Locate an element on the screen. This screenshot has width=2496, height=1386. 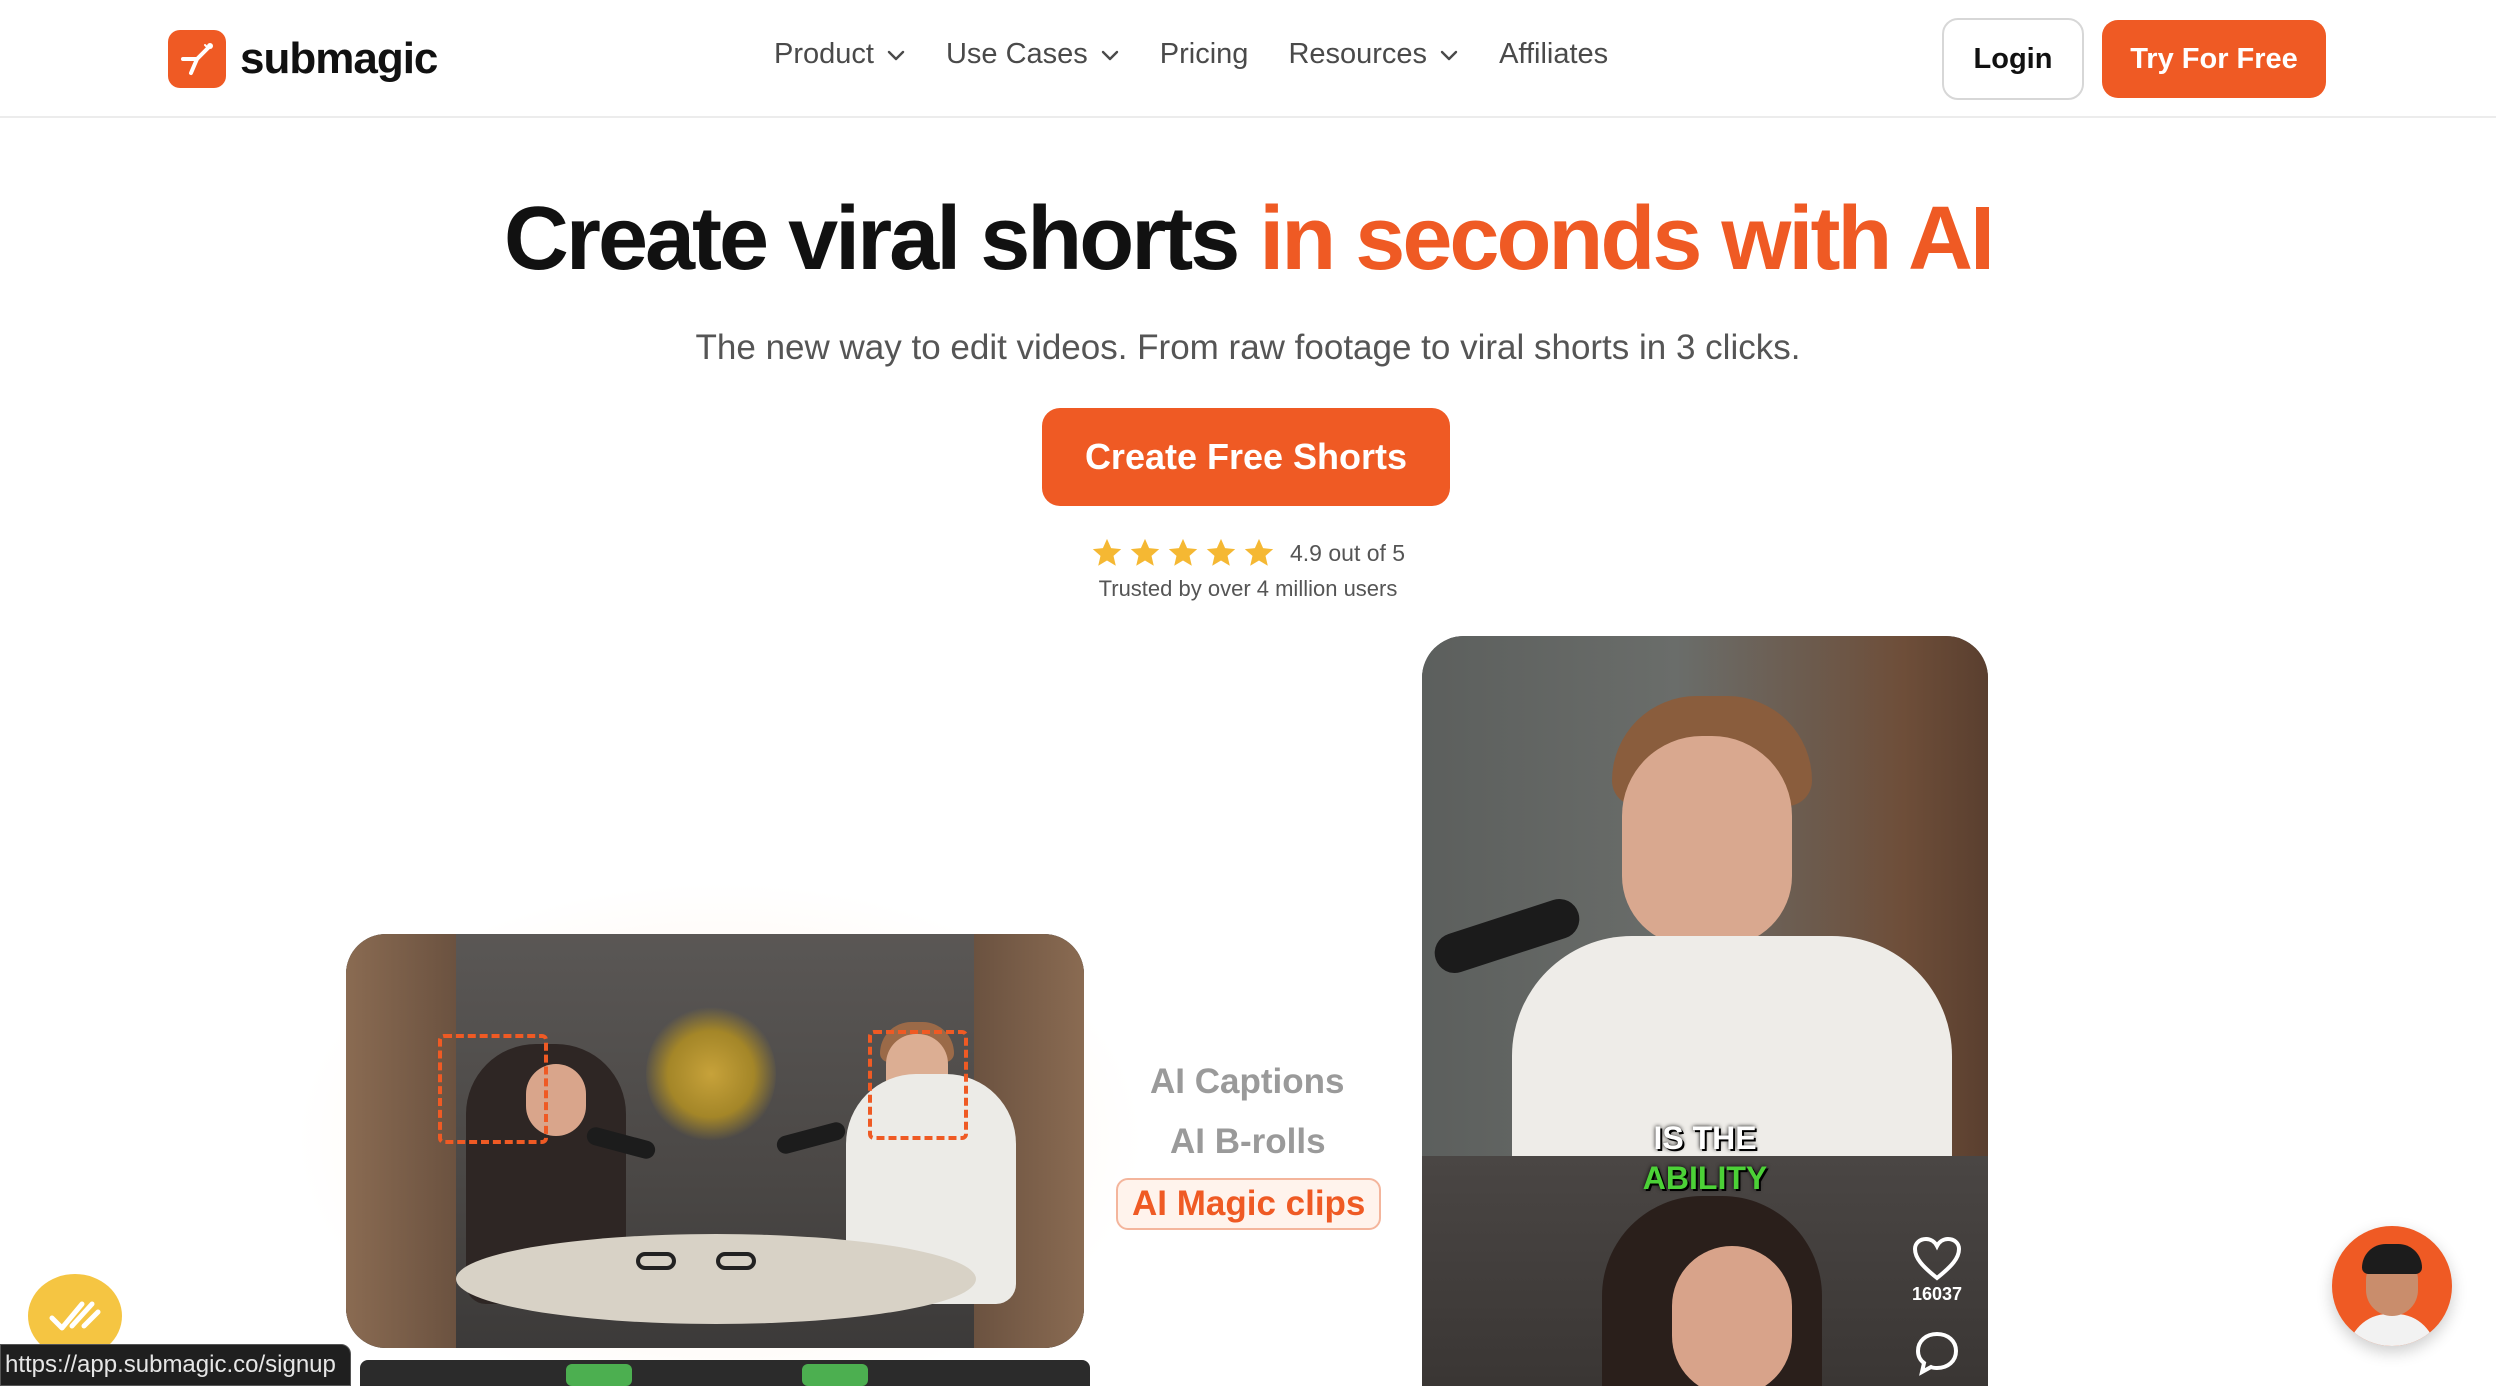
caption-line-1: IS THE is located at coordinates (1705, 1138).